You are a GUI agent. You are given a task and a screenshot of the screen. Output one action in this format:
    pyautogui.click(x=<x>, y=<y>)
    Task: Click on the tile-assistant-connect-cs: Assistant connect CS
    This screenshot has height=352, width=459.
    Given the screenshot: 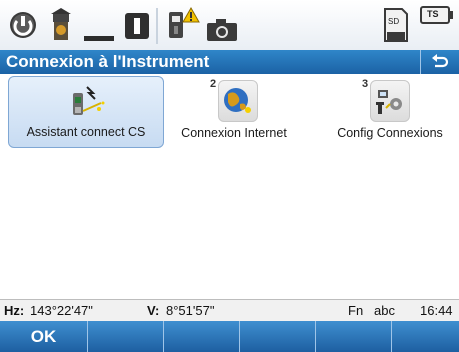 What is the action you would take?
    pyautogui.click(x=86, y=112)
    